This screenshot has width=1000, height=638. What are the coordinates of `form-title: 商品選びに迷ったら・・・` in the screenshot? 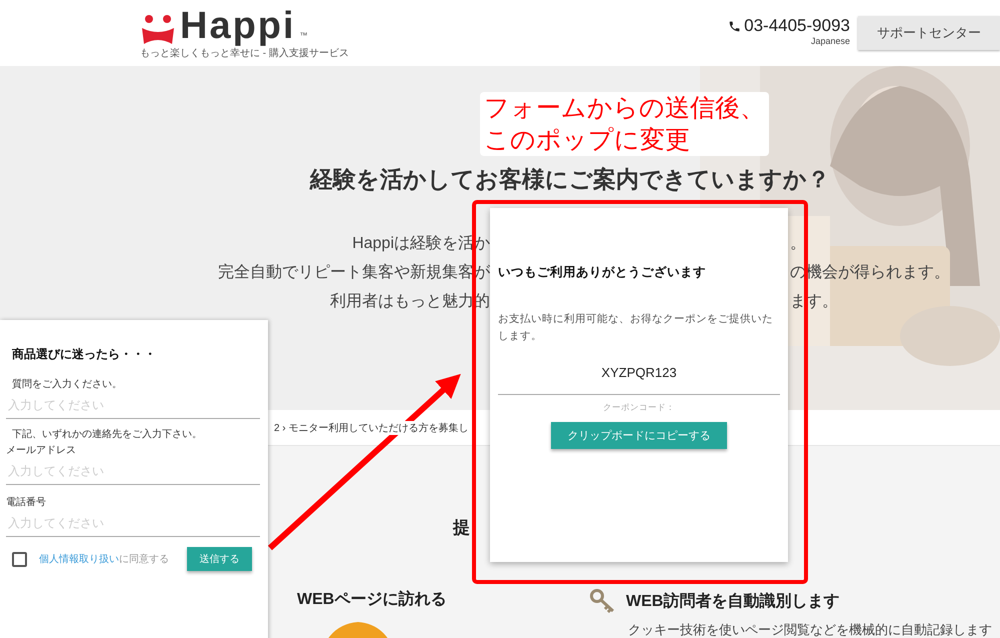 It's located at (84, 354).